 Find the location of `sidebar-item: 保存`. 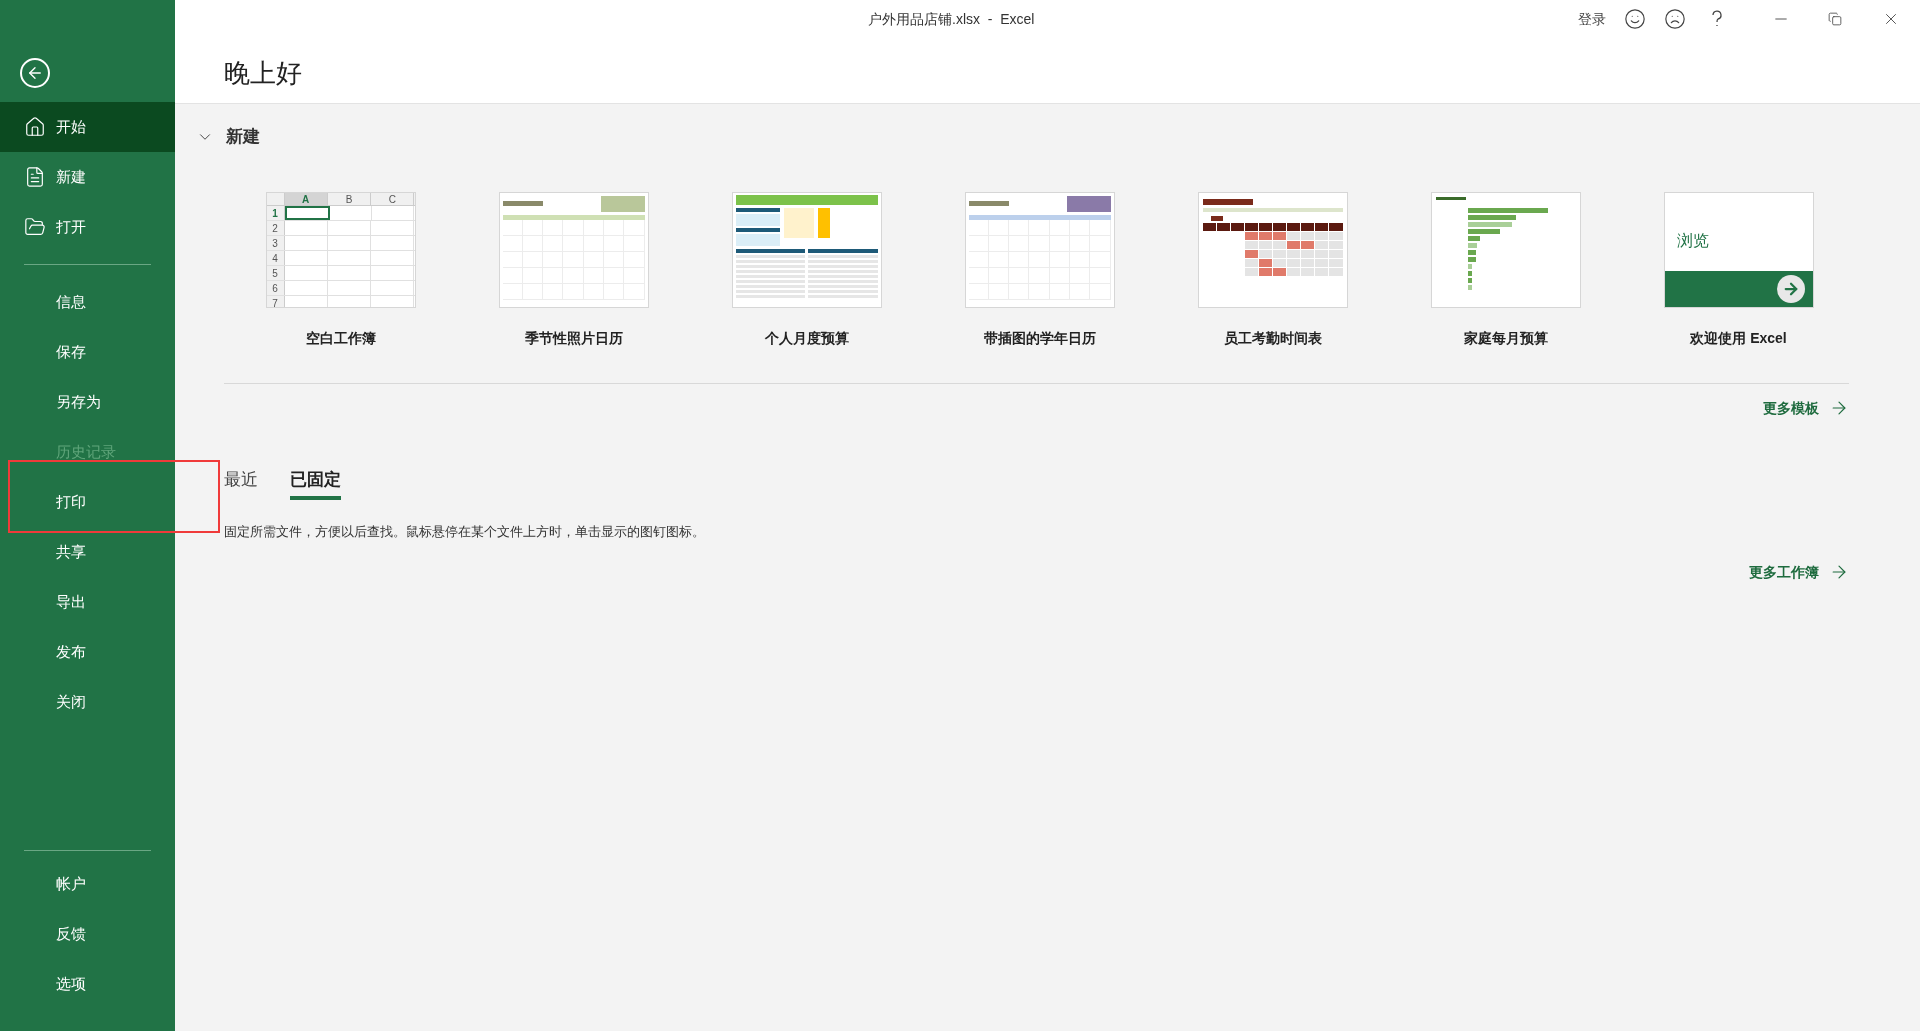

sidebar-item: 保存 is located at coordinates (87, 352).